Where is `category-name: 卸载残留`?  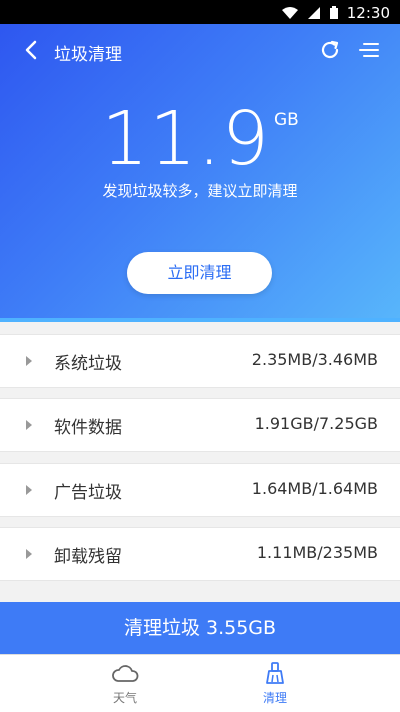
category-name: 卸载残留 is located at coordinates (88, 557).